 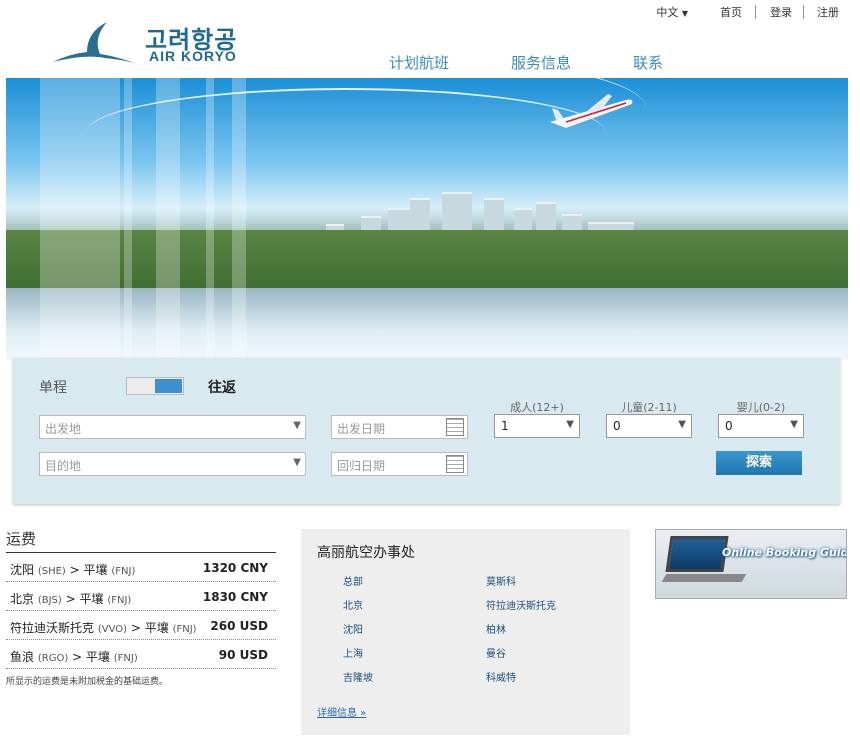 I want to click on fare-price: 1320 CNY, so click(x=235, y=568).